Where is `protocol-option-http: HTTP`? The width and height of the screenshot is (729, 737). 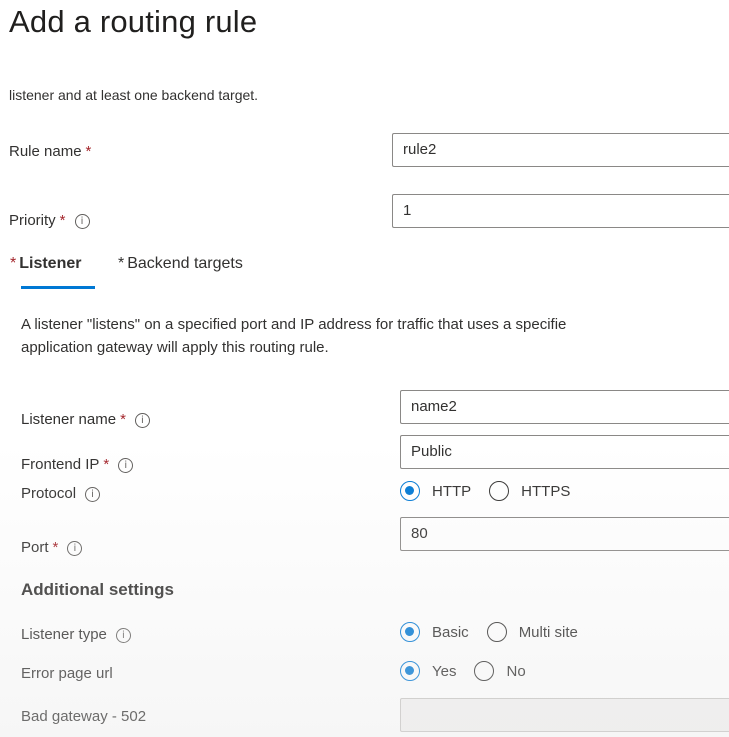
protocol-option-http: HTTP is located at coordinates (435, 491).